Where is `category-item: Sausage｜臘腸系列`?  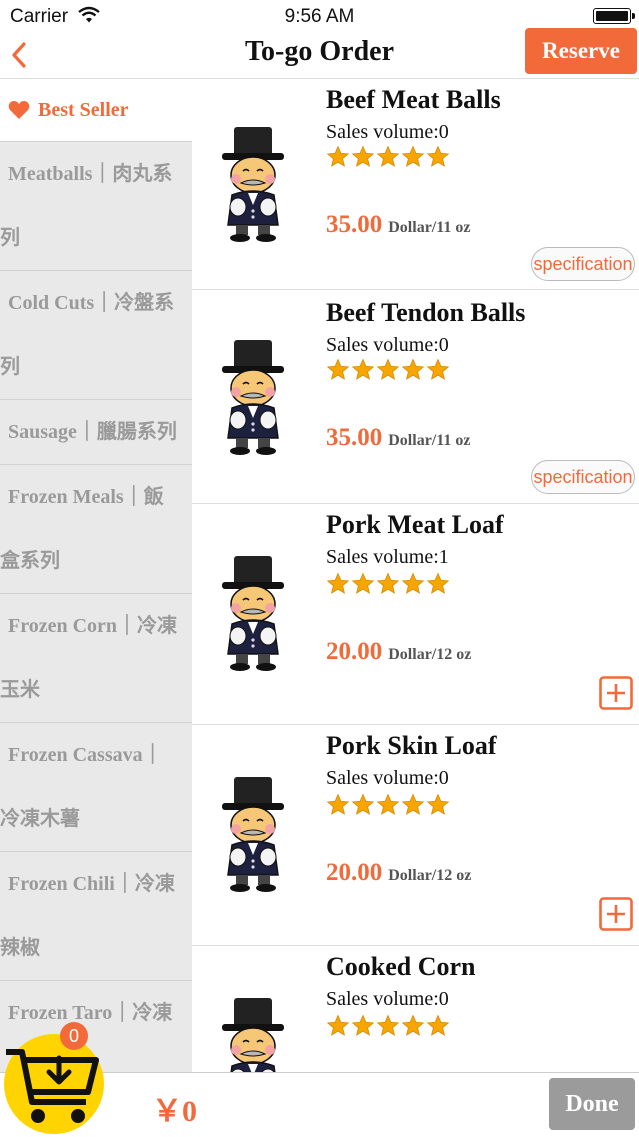 category-item: Sausage｜臘腸系列 is located at coordinates (96, 431).